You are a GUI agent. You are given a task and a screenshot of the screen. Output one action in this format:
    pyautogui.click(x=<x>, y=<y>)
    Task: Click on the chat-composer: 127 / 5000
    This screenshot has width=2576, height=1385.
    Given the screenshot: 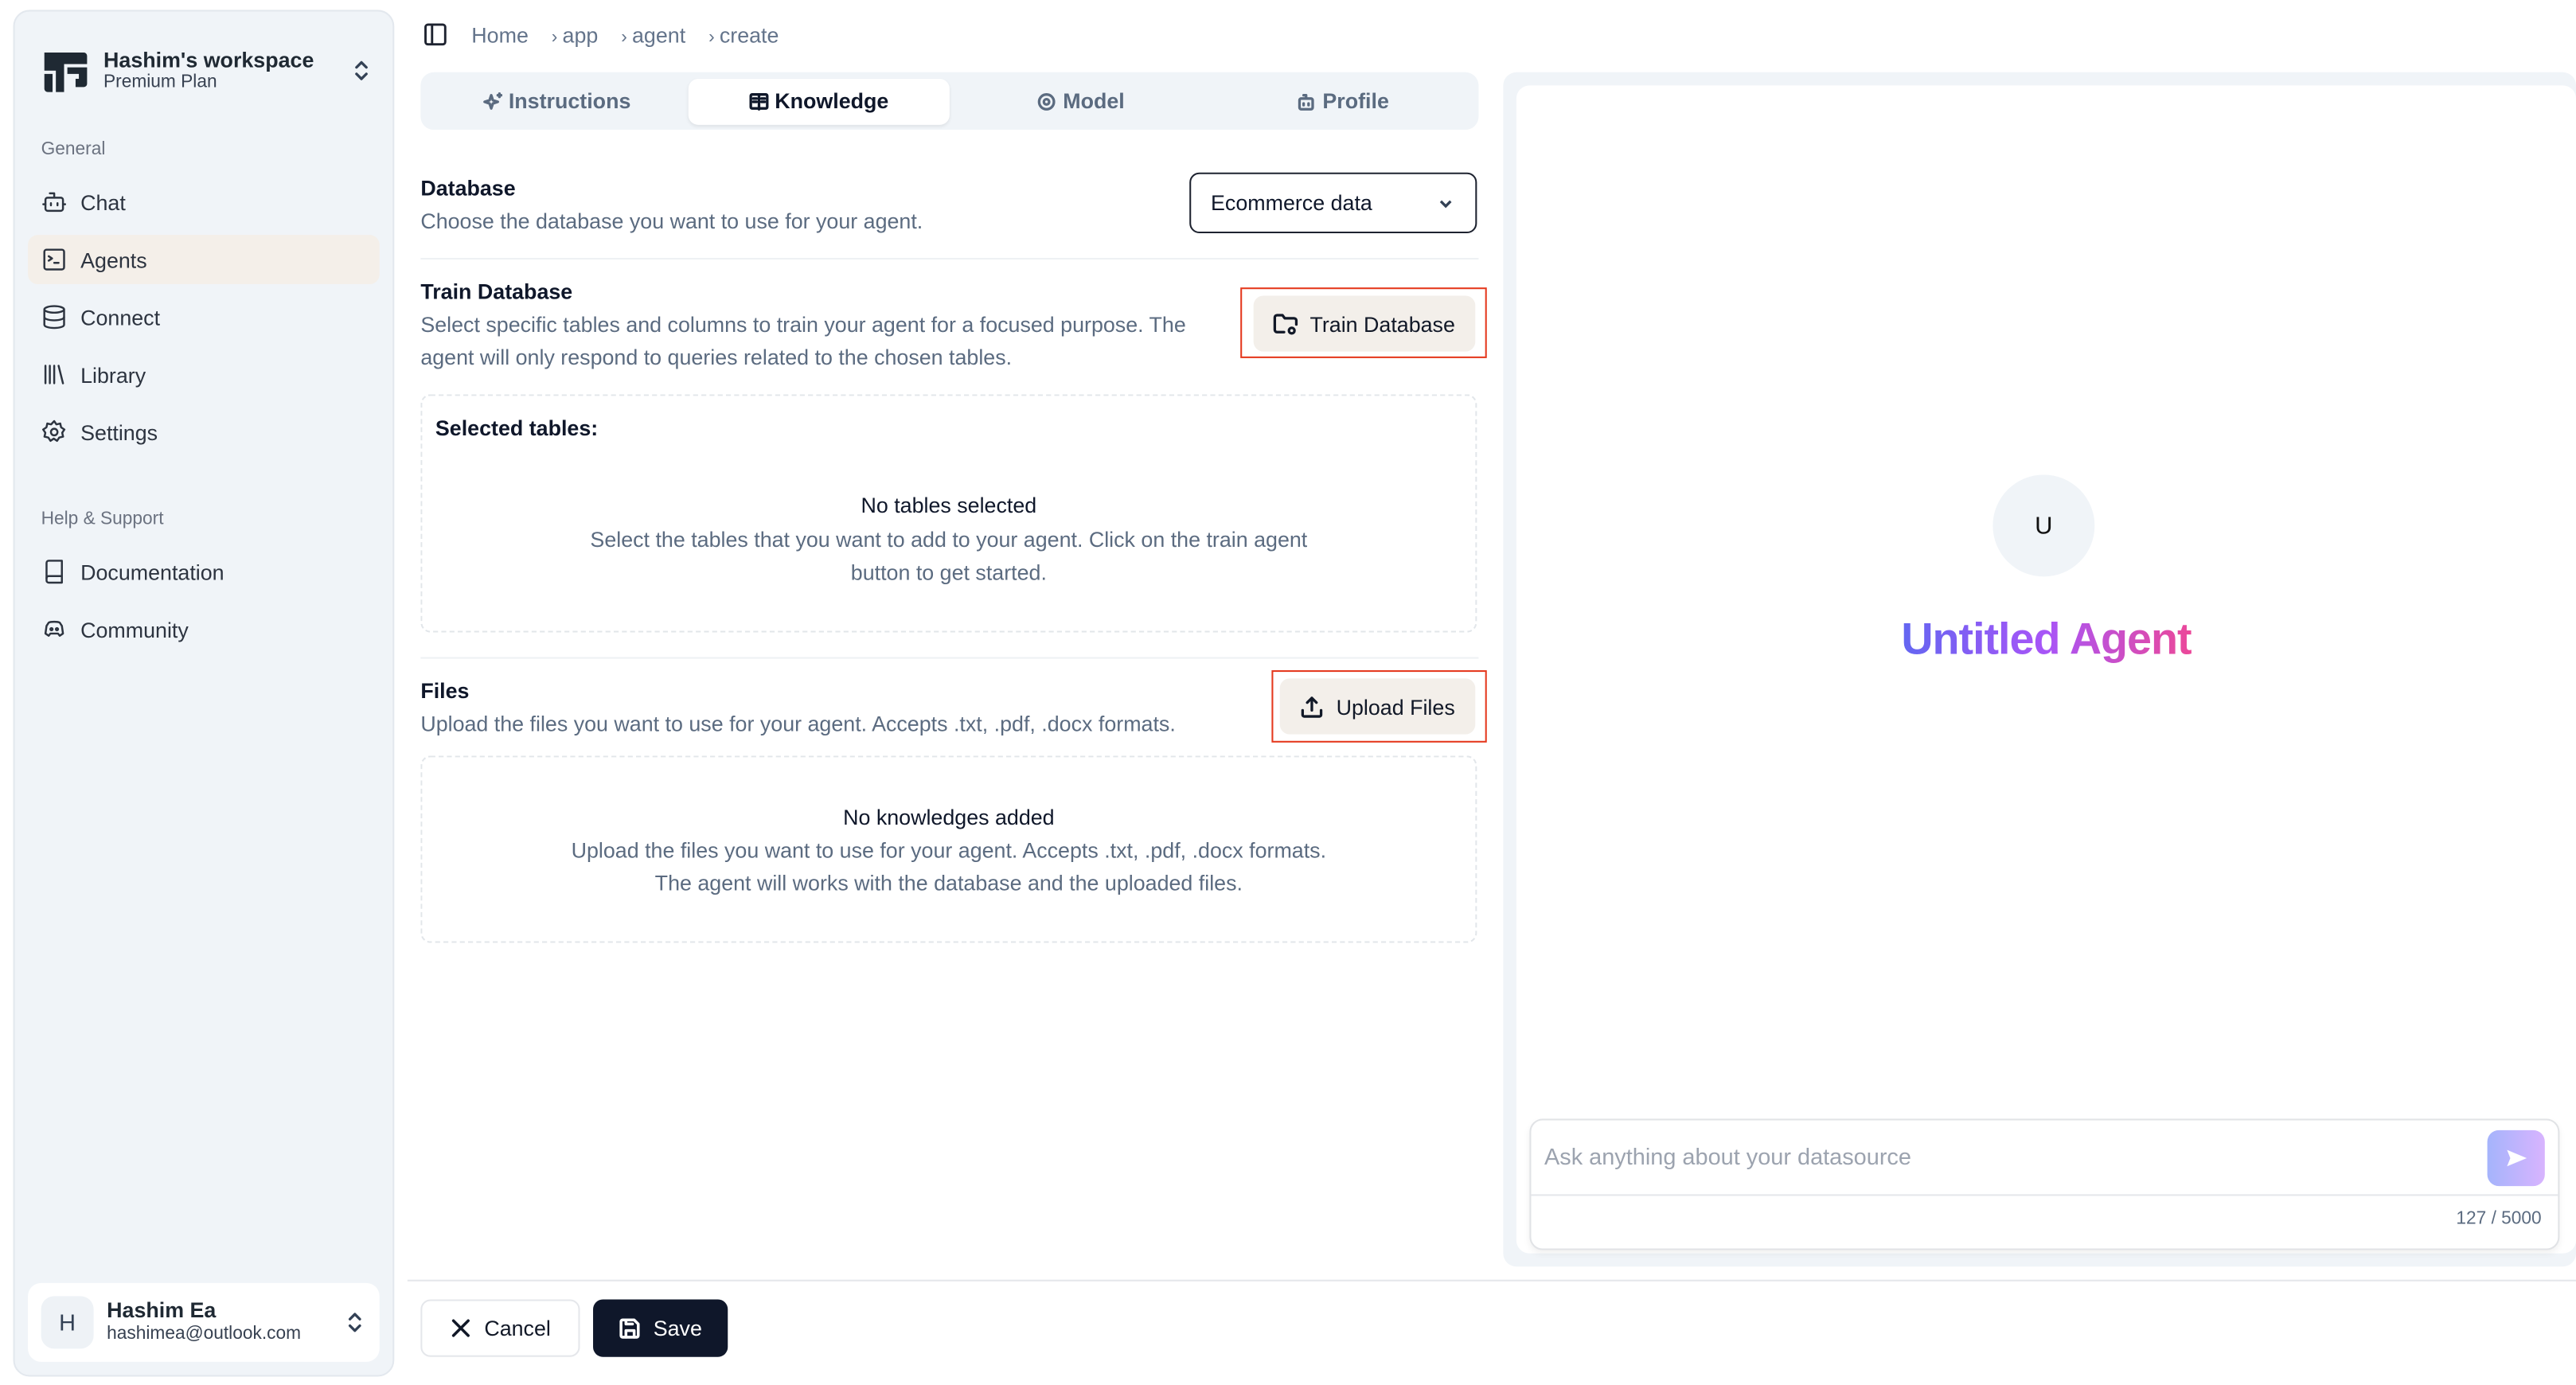 What is the action you would take?
    pyautogui.click(x=2044, y=1184)
    